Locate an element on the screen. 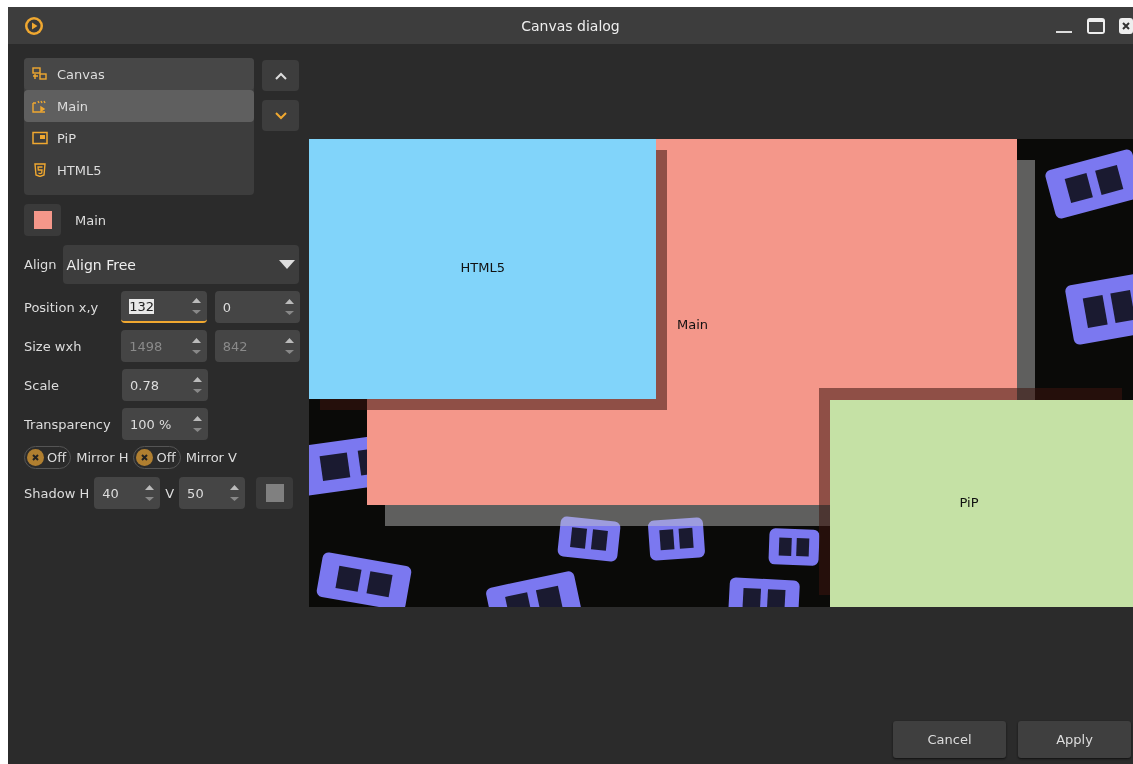 Image resolution: width=1133 pixels, height=764 pixels. play-logo-icon is located at coordinates (34, 25).